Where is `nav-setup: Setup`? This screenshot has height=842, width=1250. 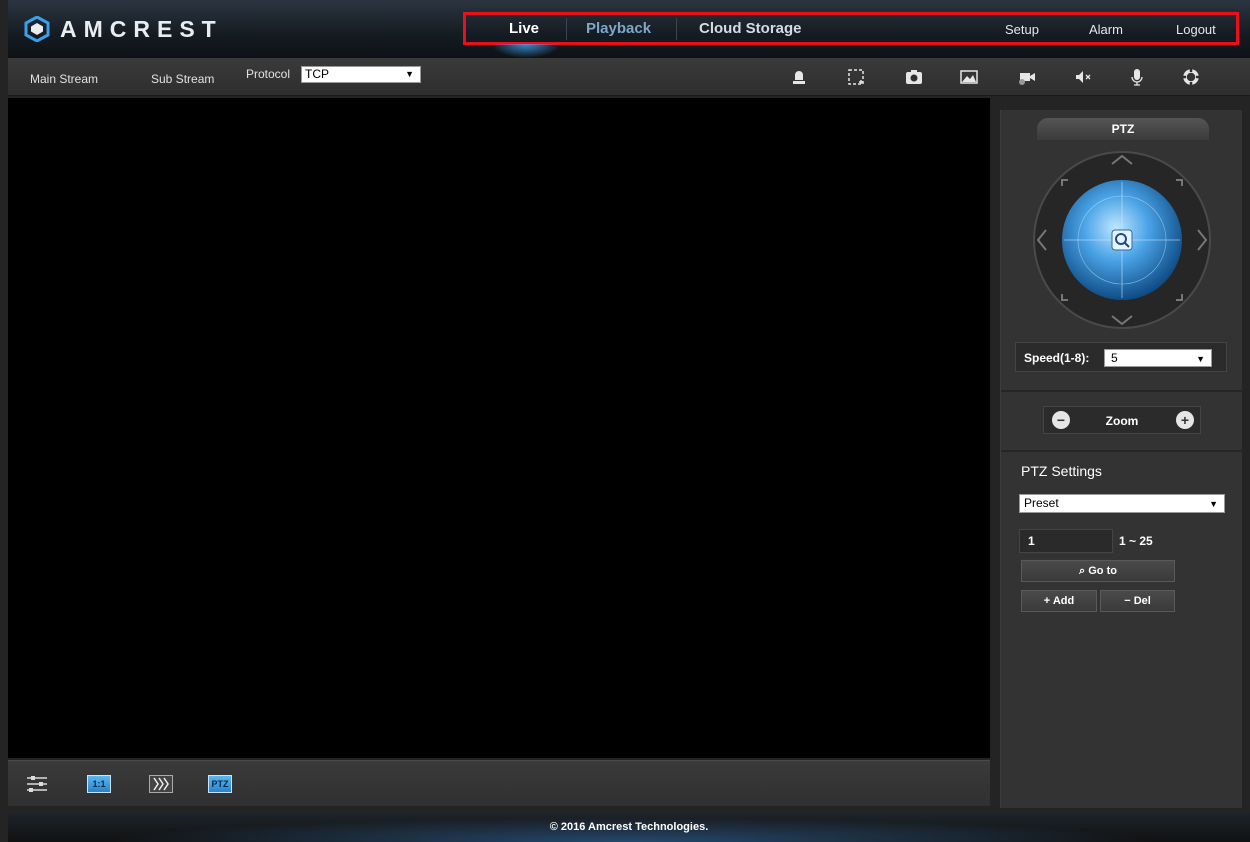
nav-setup: Setup is located at coordinates (1022, 32).